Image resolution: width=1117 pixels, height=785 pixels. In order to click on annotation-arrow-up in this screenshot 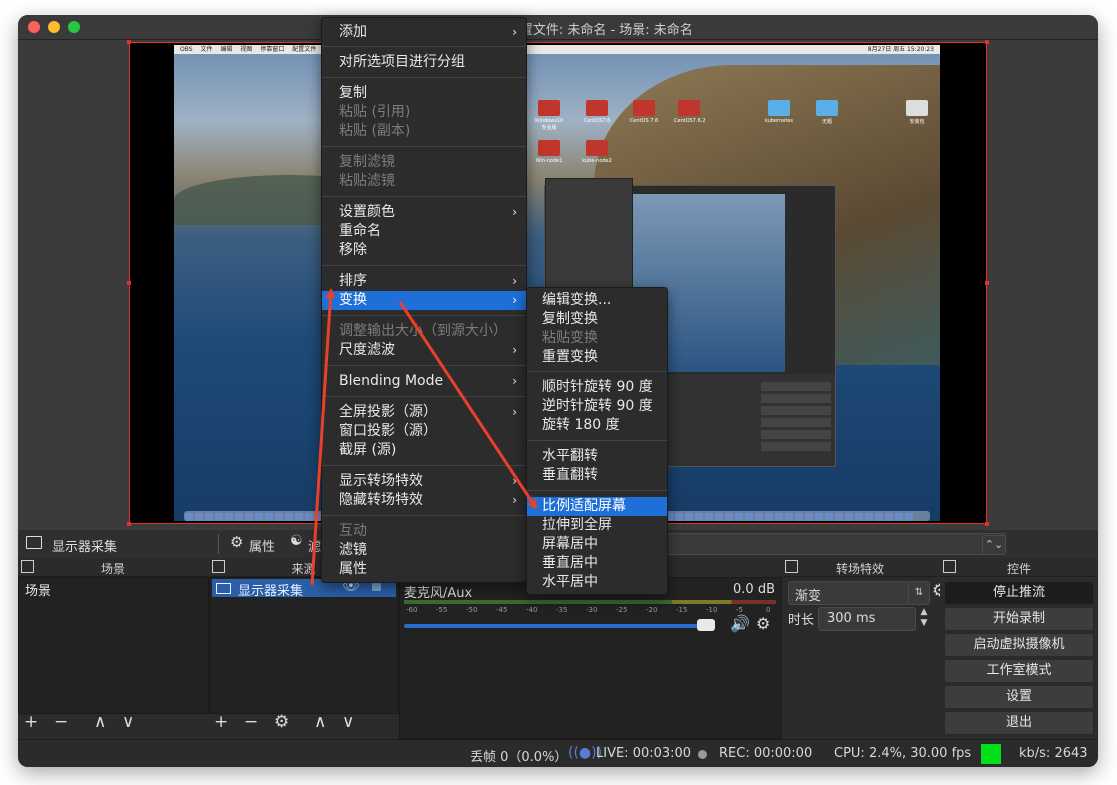, I will do `click(323, 437)`.